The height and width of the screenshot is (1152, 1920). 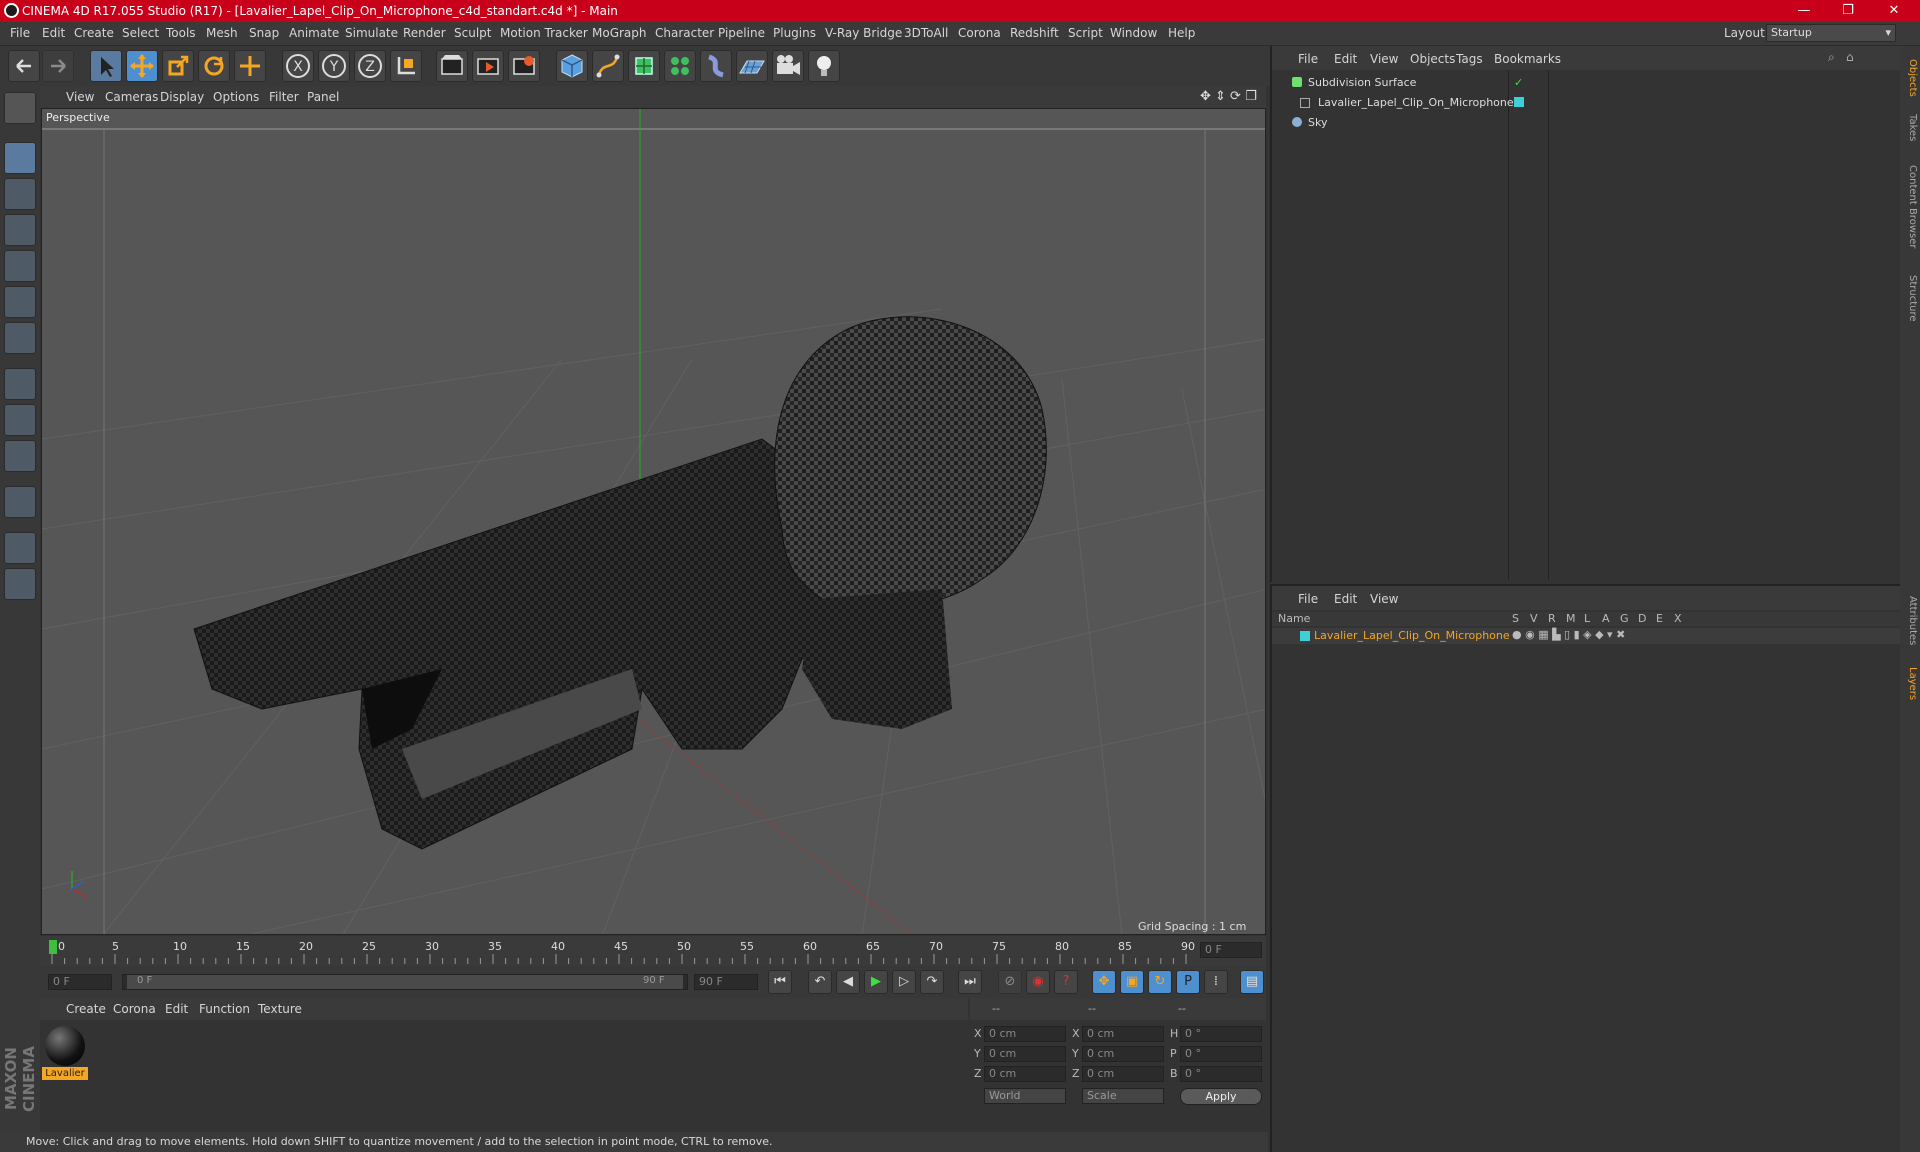 I want to click on undo-icon, so click(x=24, y=66).